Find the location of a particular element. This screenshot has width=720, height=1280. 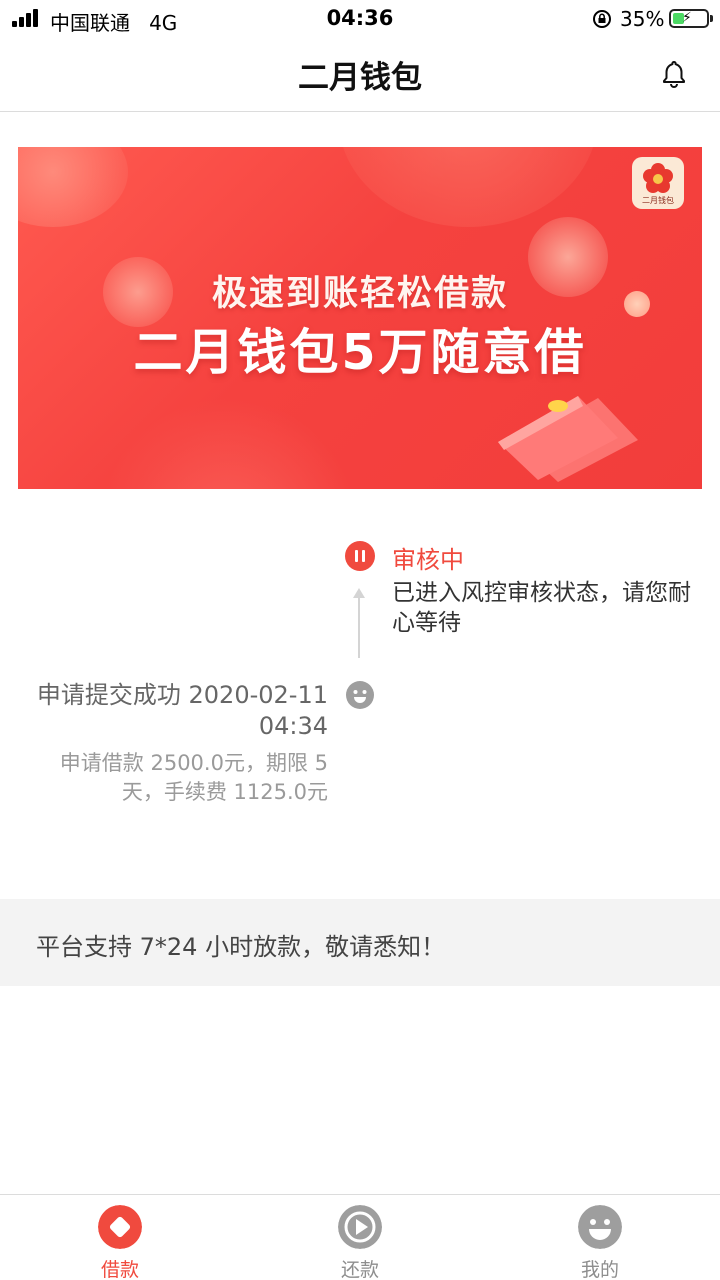

logo-text: 二月钱包 is located at coordinates (658, 200).